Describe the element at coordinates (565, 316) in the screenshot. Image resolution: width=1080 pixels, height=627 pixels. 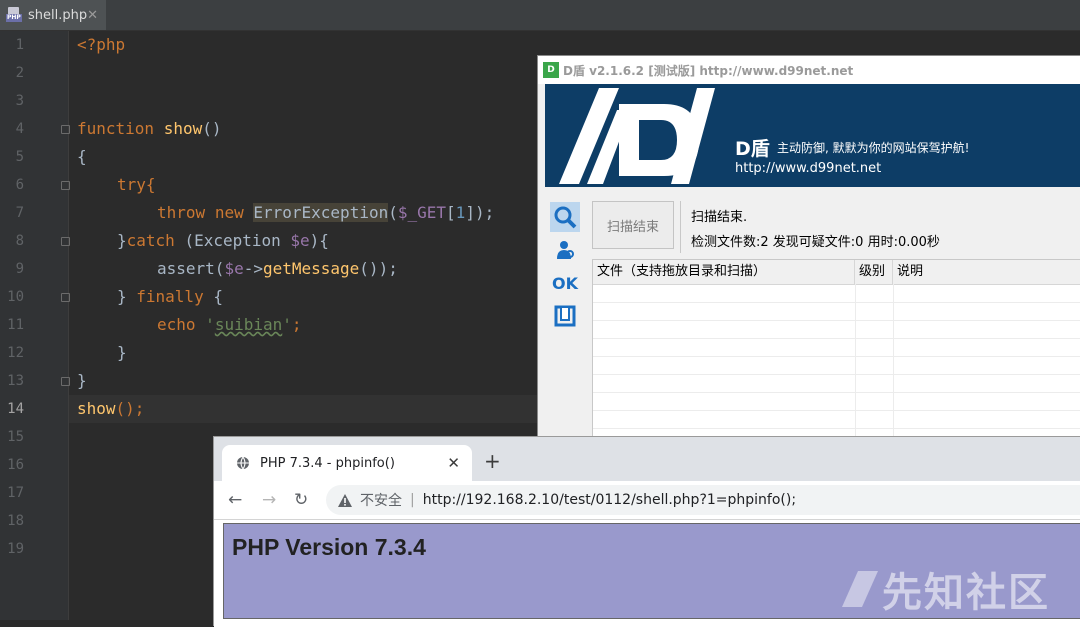
I see `window-icon` at that location.